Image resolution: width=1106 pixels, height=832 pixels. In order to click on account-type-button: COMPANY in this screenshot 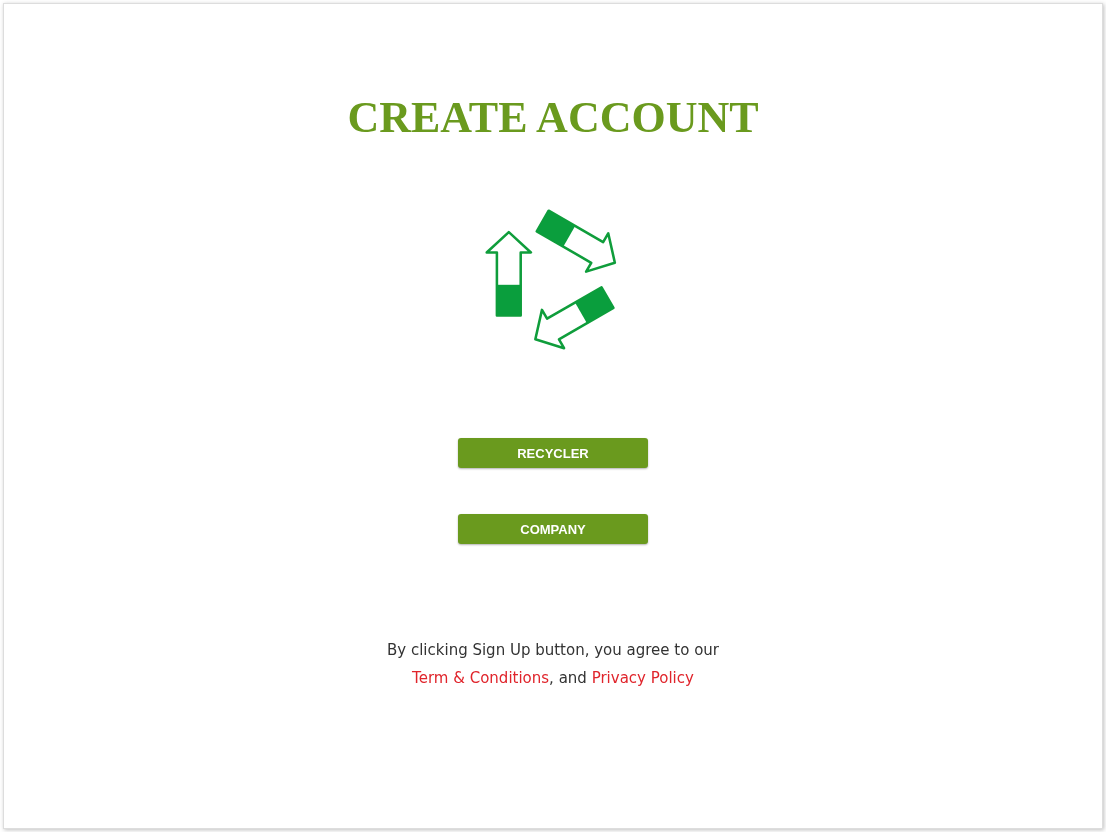, I will do `click(553, 529)`.